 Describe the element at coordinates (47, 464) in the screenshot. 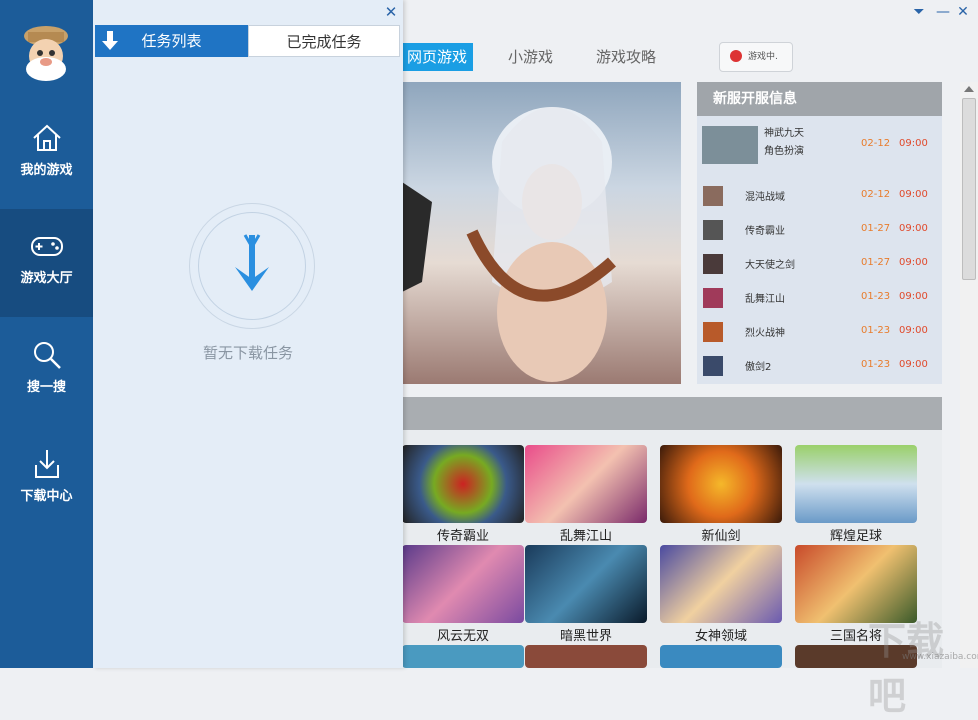

I see `download-icon` at that location.